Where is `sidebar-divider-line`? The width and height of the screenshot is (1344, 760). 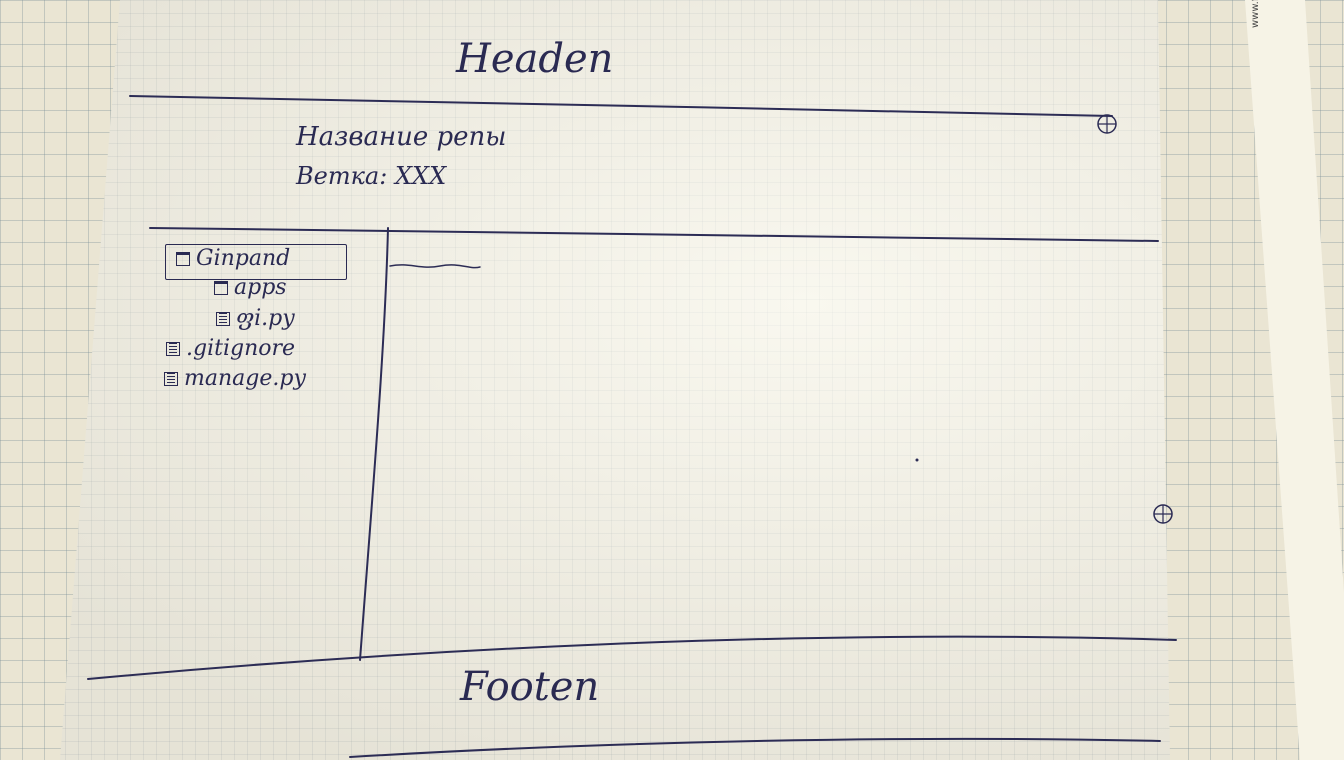 sidebar-divider-line is located at coordinates (374, 444).